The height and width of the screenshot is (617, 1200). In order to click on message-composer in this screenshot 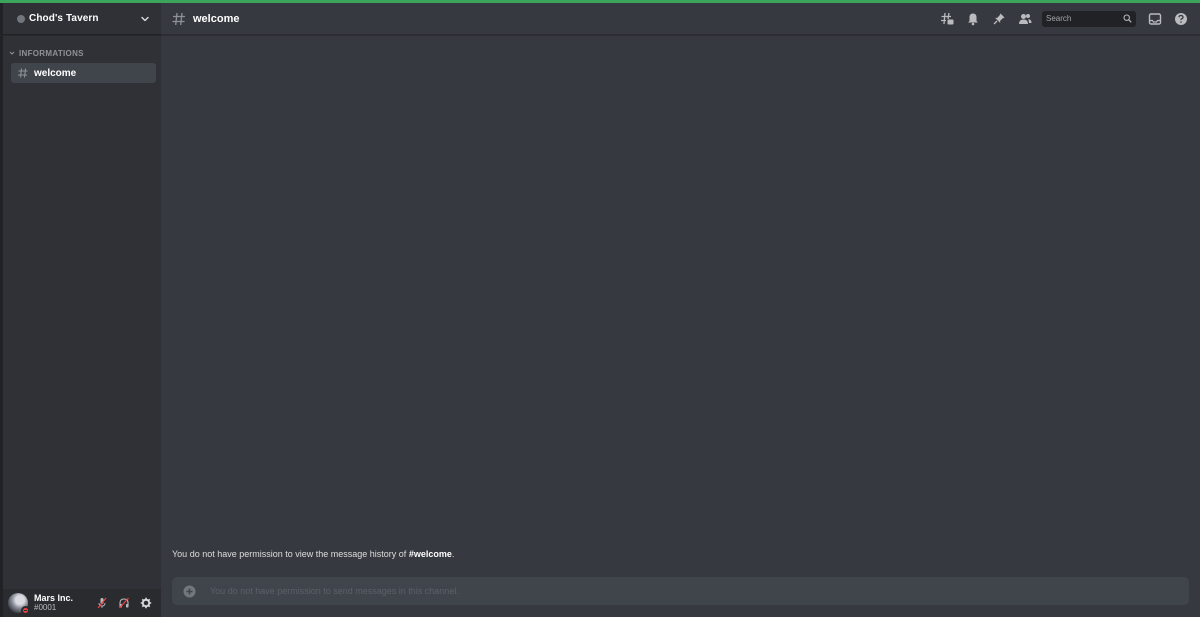, I will do `click(680, 591)`.